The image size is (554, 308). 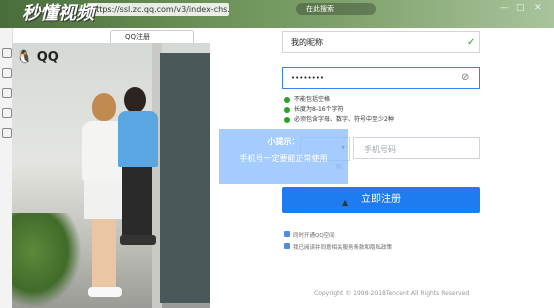 I want to click on note-icon, so click(x=7, y=113).